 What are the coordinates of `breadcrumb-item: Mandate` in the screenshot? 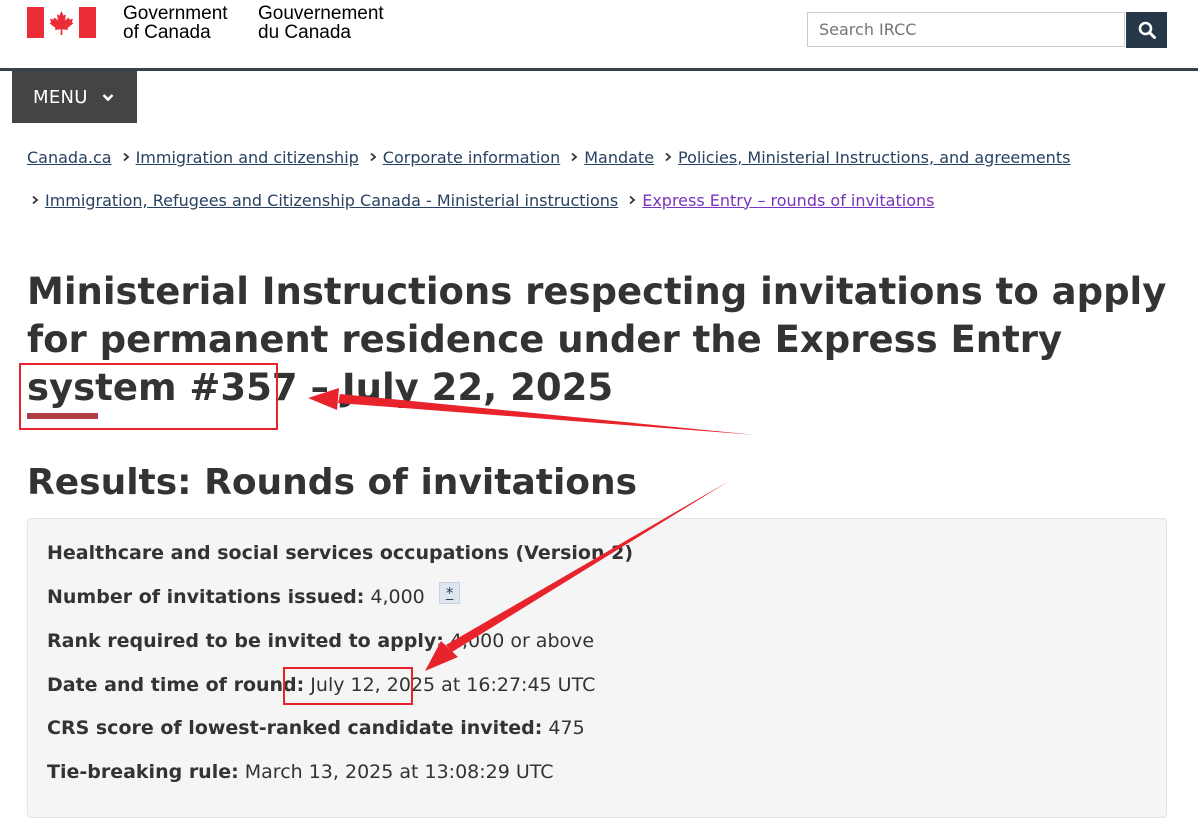 It's located at (607, 157).